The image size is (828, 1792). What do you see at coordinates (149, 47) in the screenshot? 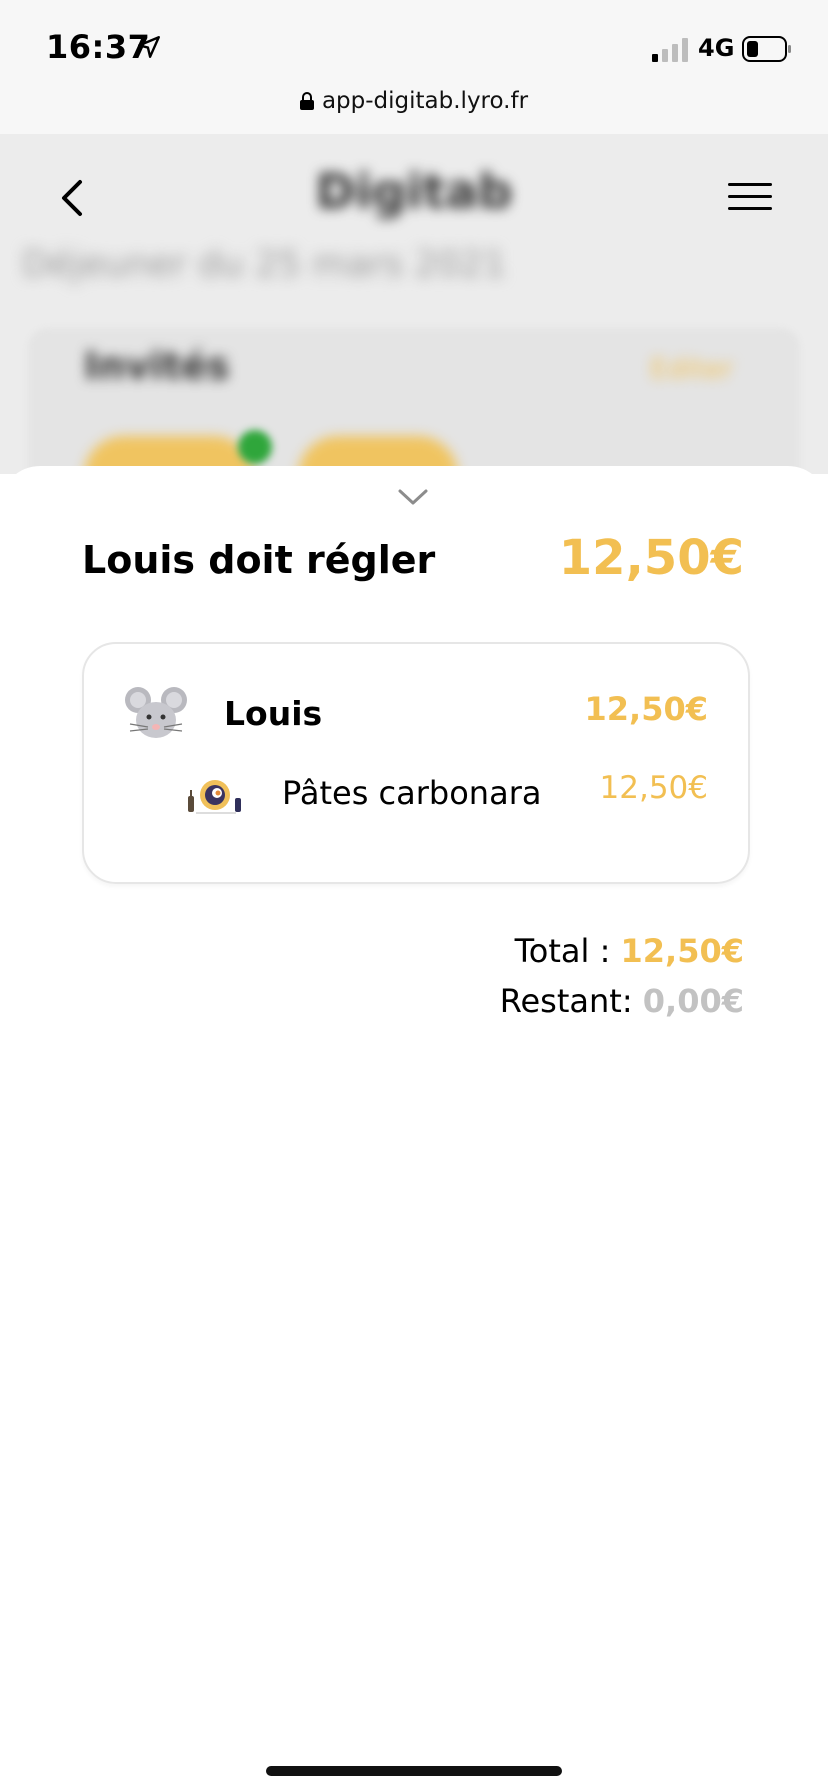
I see `location-arrow-icon` at bounding box center [149, 47].